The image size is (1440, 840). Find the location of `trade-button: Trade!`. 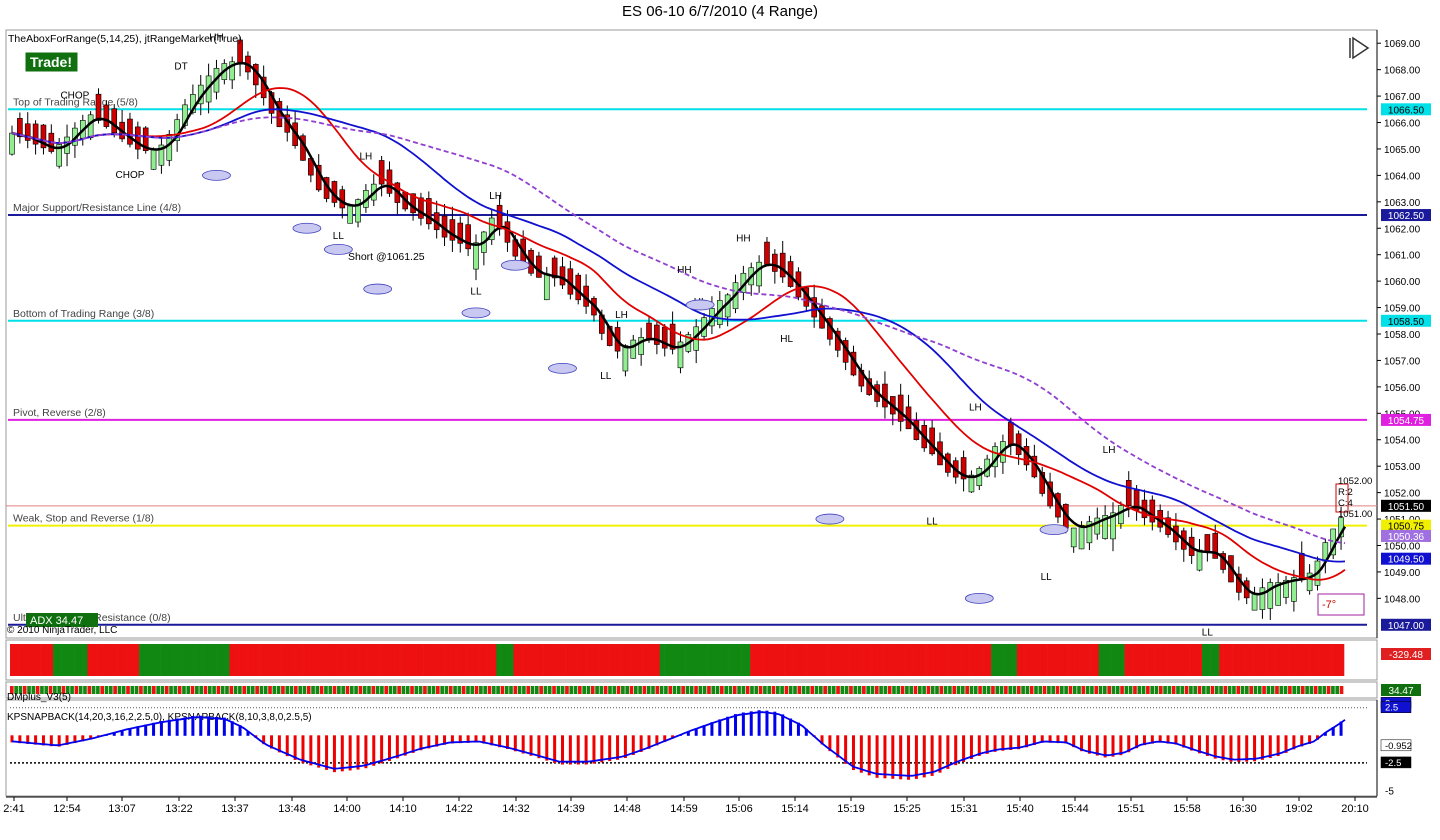

trade-button: Trade! is located at coordinates (51, 62).